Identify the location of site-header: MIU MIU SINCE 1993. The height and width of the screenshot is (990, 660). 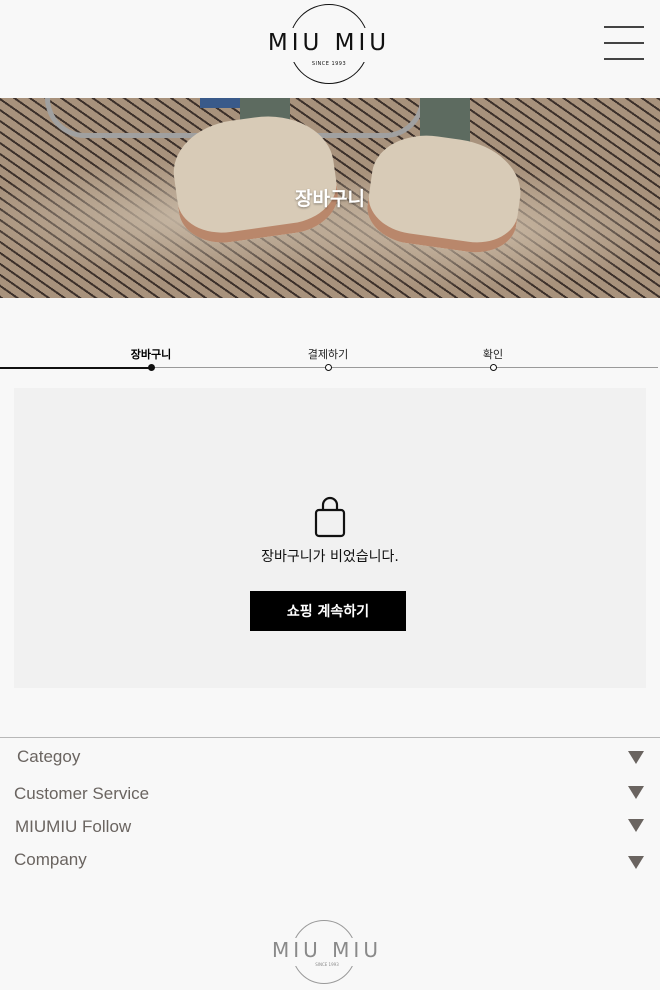
(330, 49).